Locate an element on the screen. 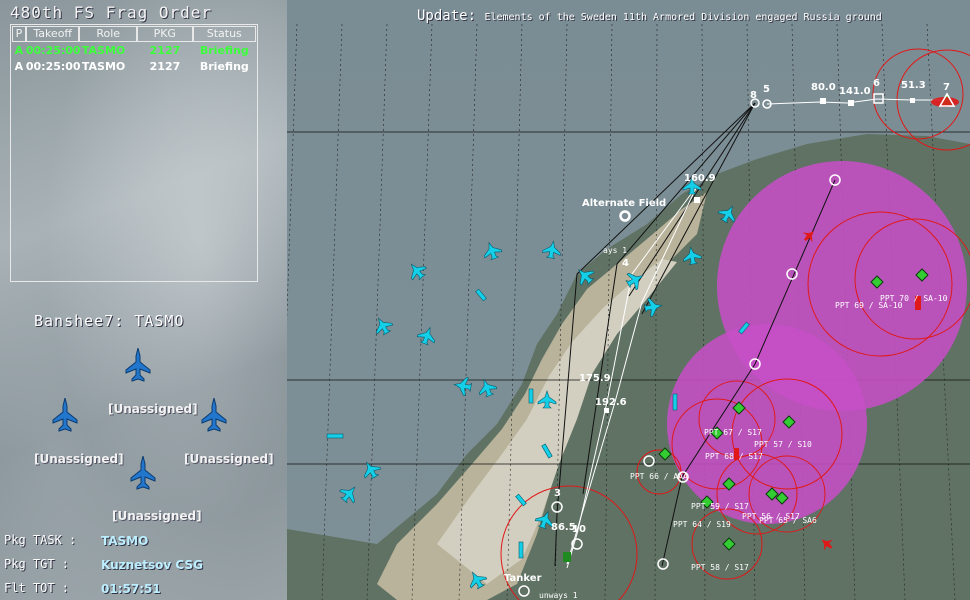  waypoint-label-7: 7 is located at coordinates (946, 87).